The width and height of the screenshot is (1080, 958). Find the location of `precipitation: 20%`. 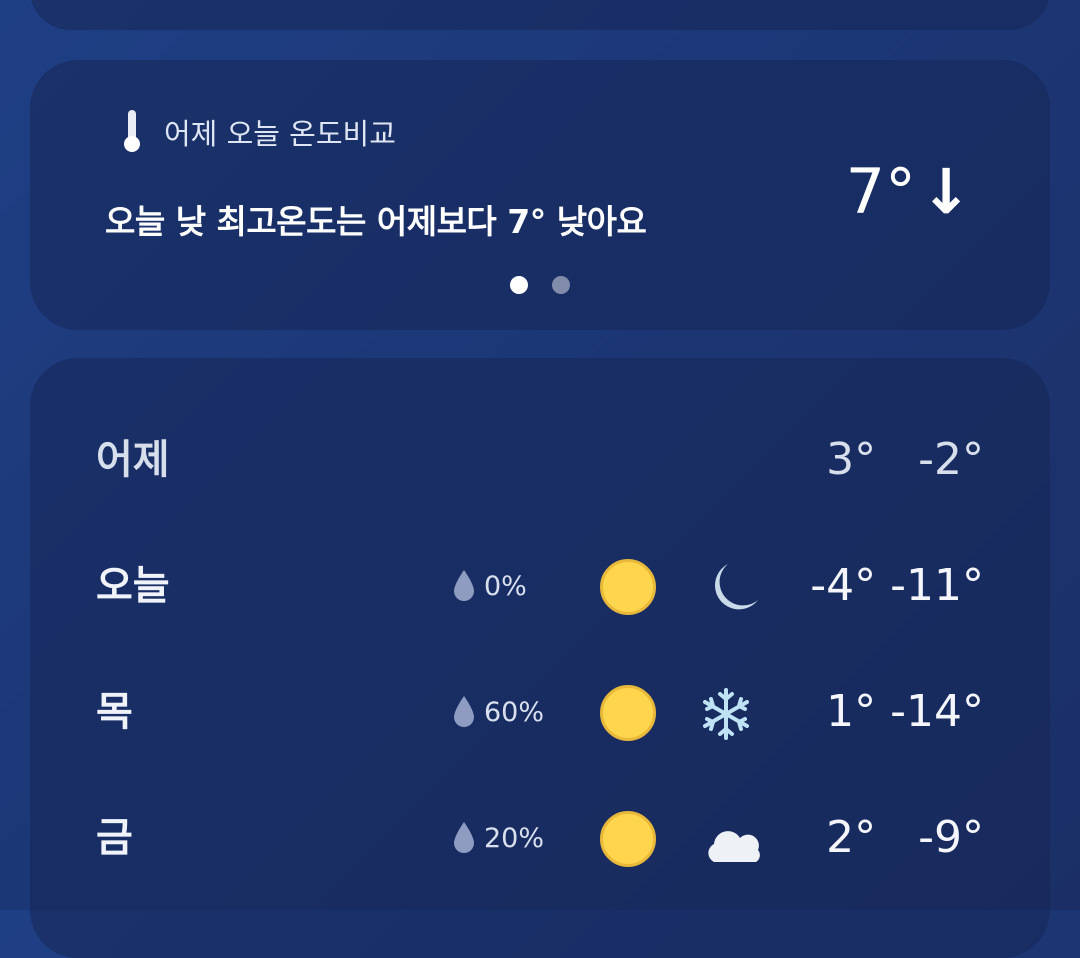

precipitation: 20% is located at coordinates (498, 838).